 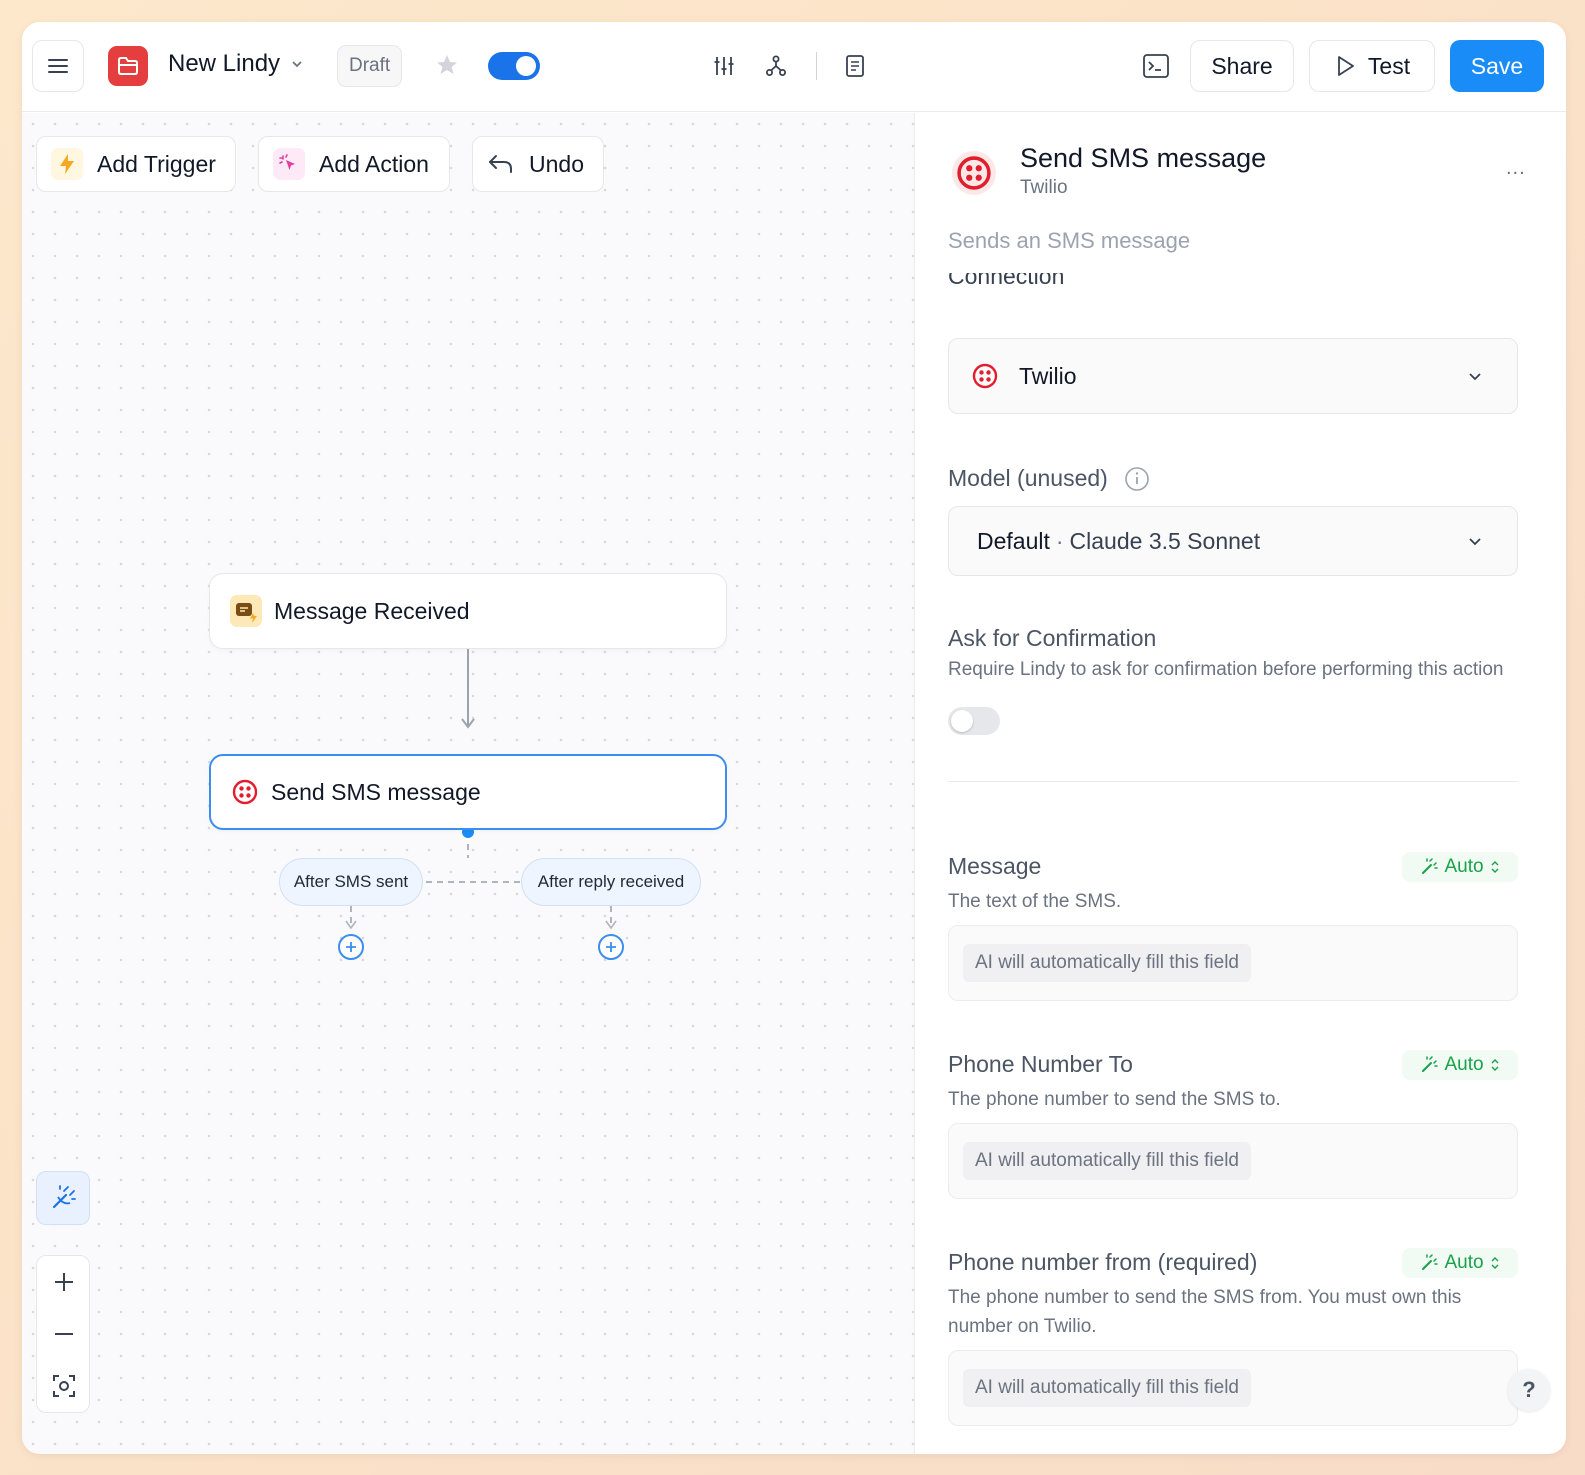 What do you see at coordinates (514, 66) in the screenshot?
I see `active-toggle` at bounding box center [514, 66].